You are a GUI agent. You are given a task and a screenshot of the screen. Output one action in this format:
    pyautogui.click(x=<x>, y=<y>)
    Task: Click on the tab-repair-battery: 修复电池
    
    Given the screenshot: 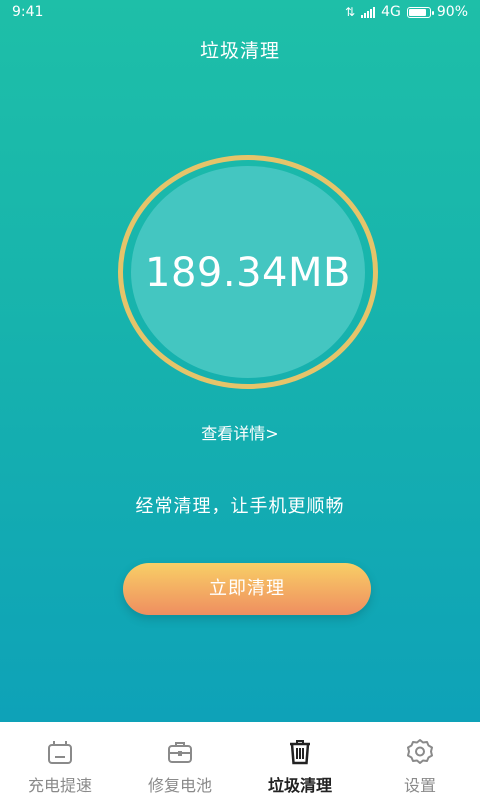 What is the action you would take?
    pyautogui.click(x=180, y=761)
    